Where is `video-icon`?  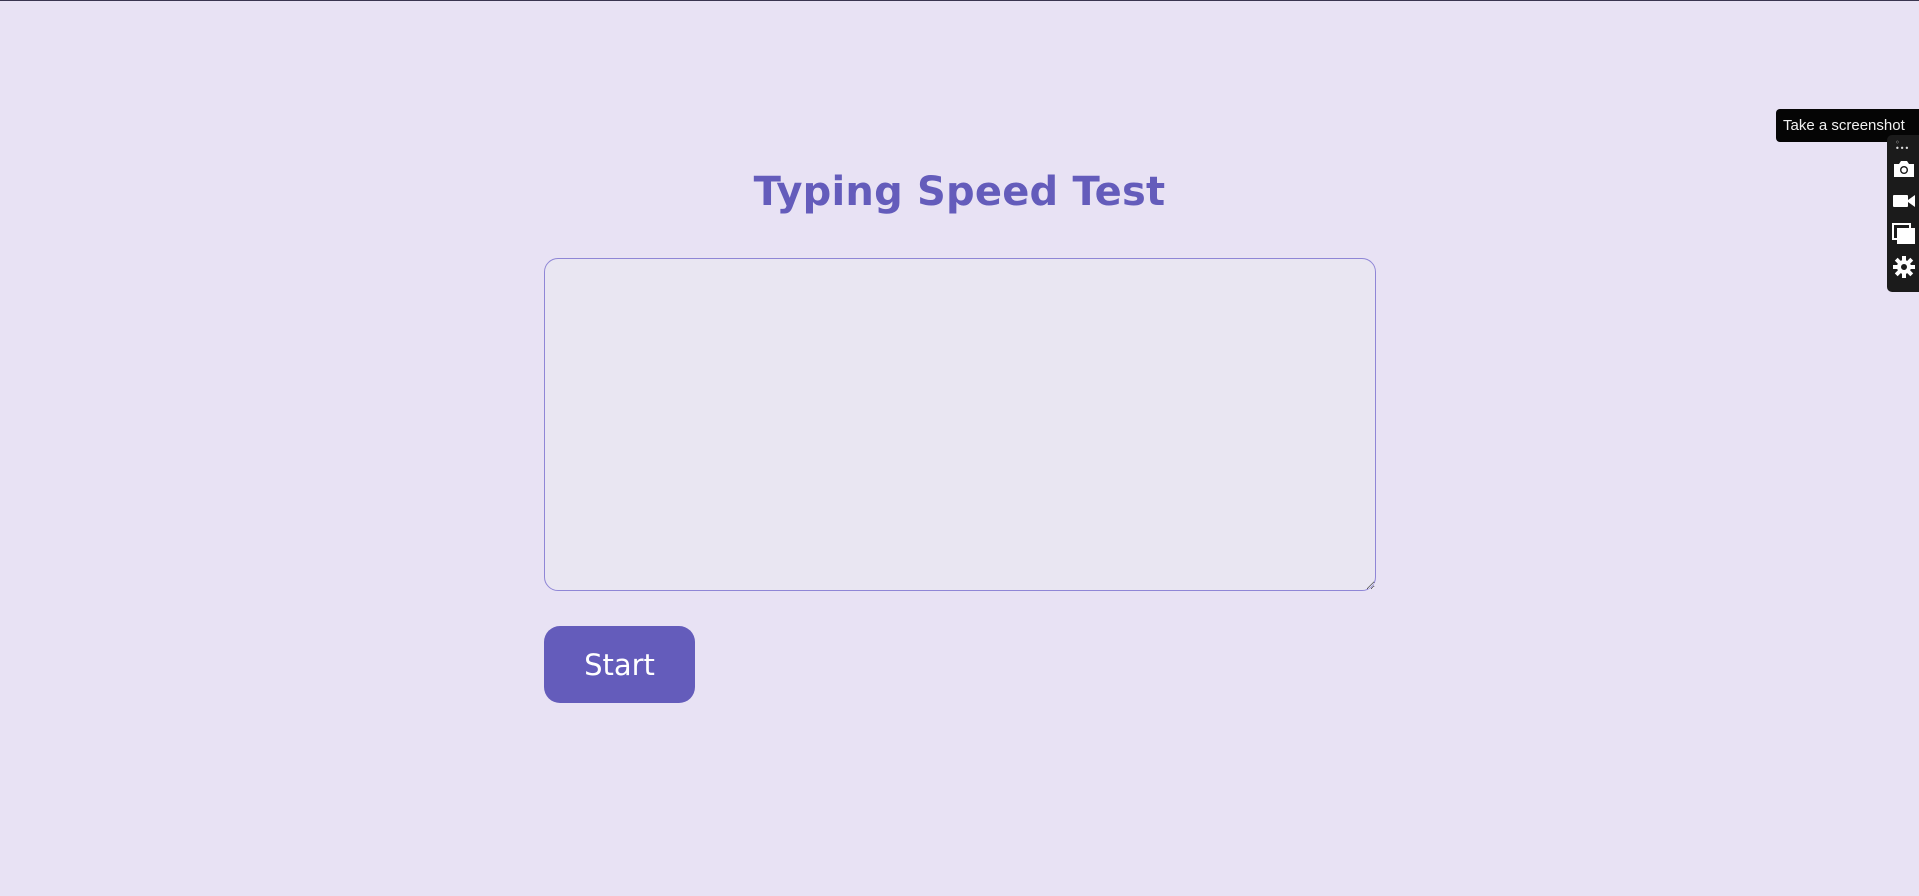 video-icon is located at coordinates (1904, 201).